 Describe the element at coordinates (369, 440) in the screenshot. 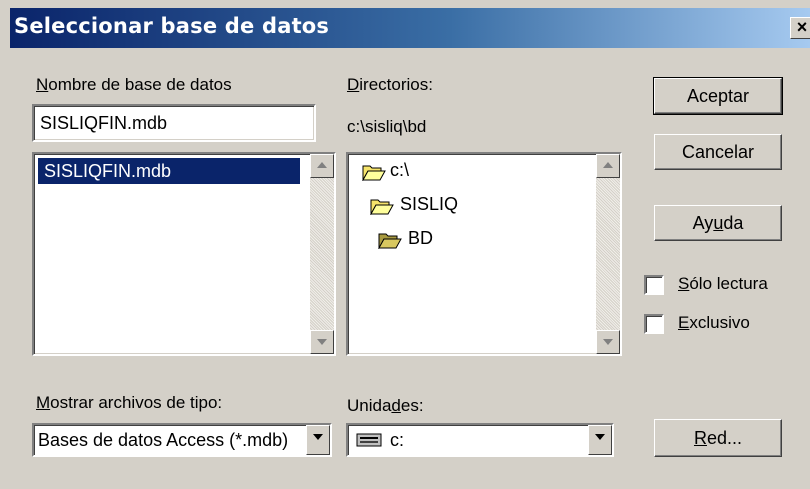

I see `drive-icon` at that location.